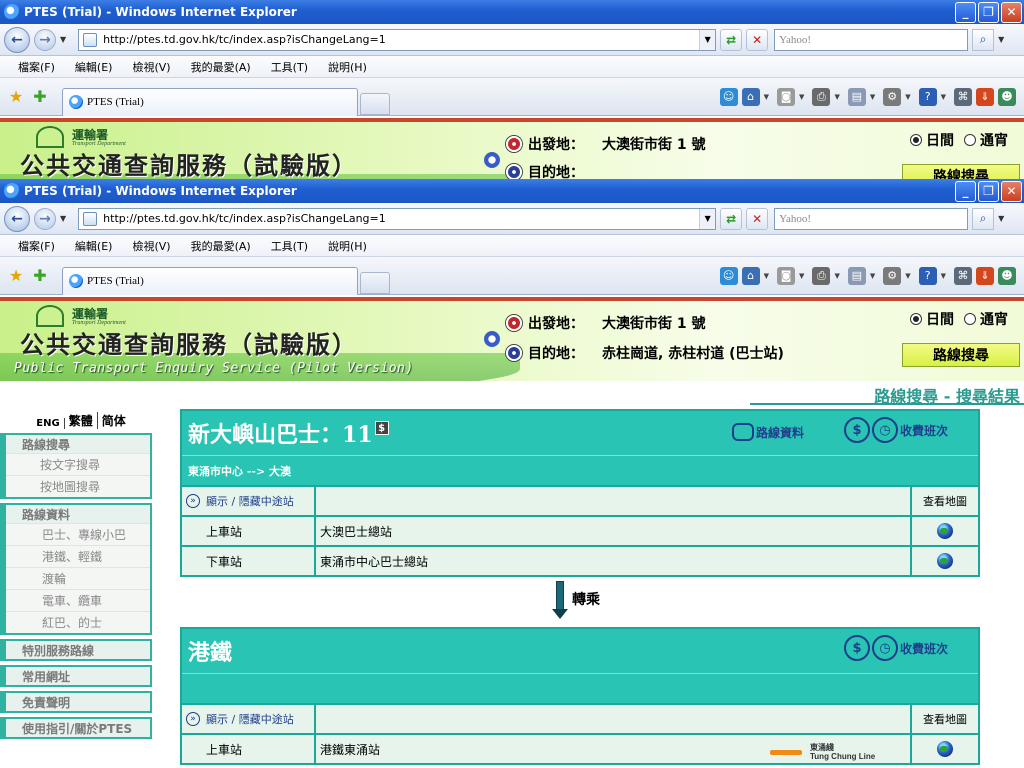 This screenshot has width=1024, height=768. What do you see at coordinates (78, 534) in the screenshot?
I see `sidebar-item-bus: 巴士、專線小巴` at bounding box center [78, 534].